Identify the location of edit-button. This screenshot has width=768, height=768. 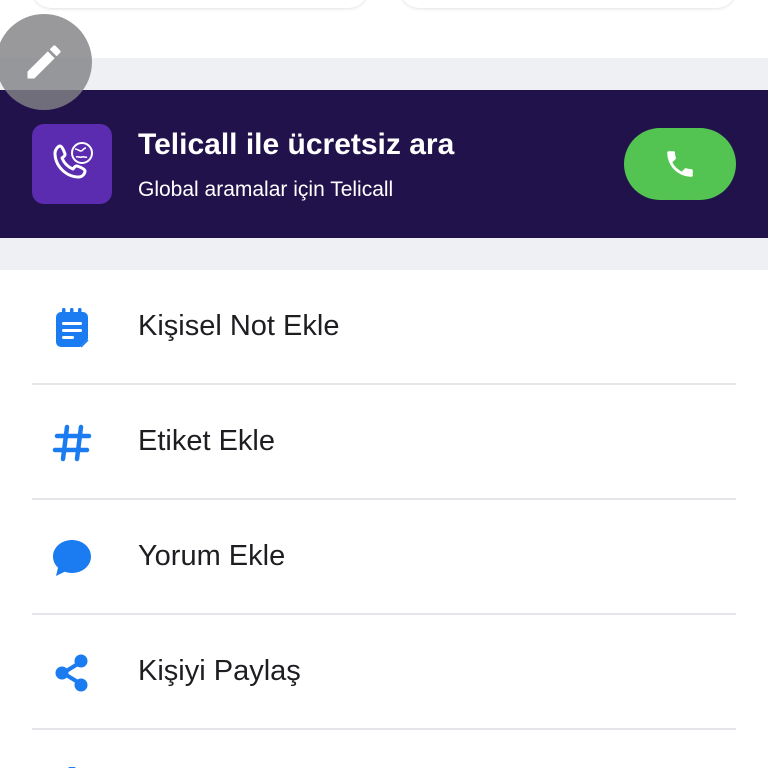
(46, 62).